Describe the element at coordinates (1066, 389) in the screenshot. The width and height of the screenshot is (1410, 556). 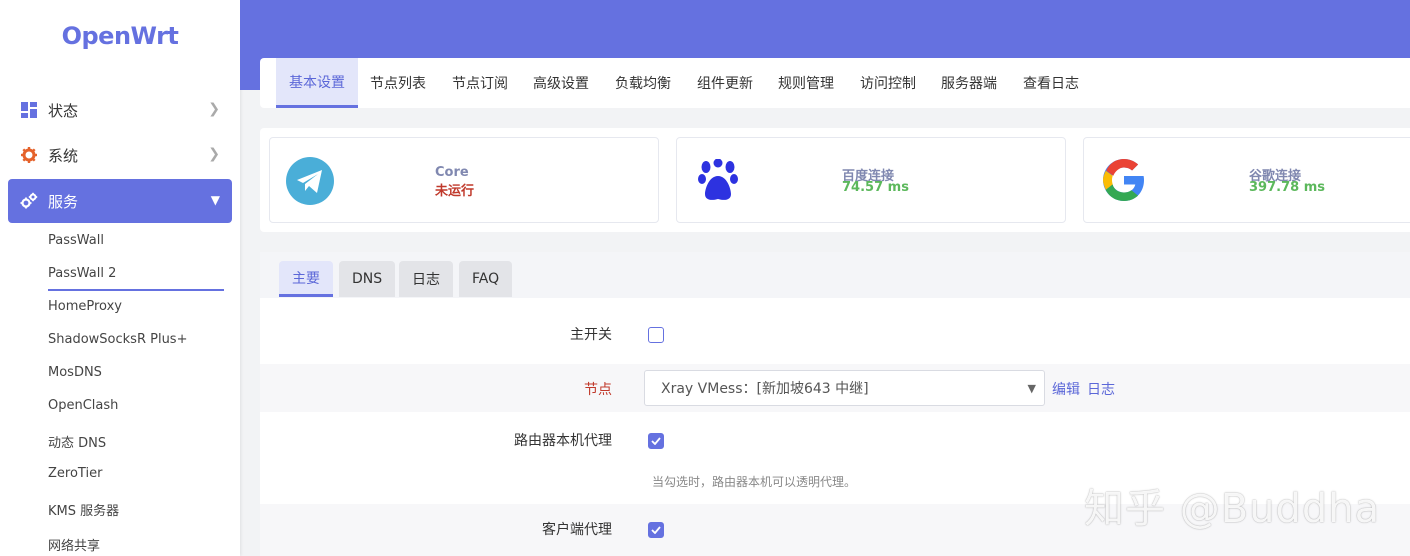
I see `edit-link: 编辑` at that location.